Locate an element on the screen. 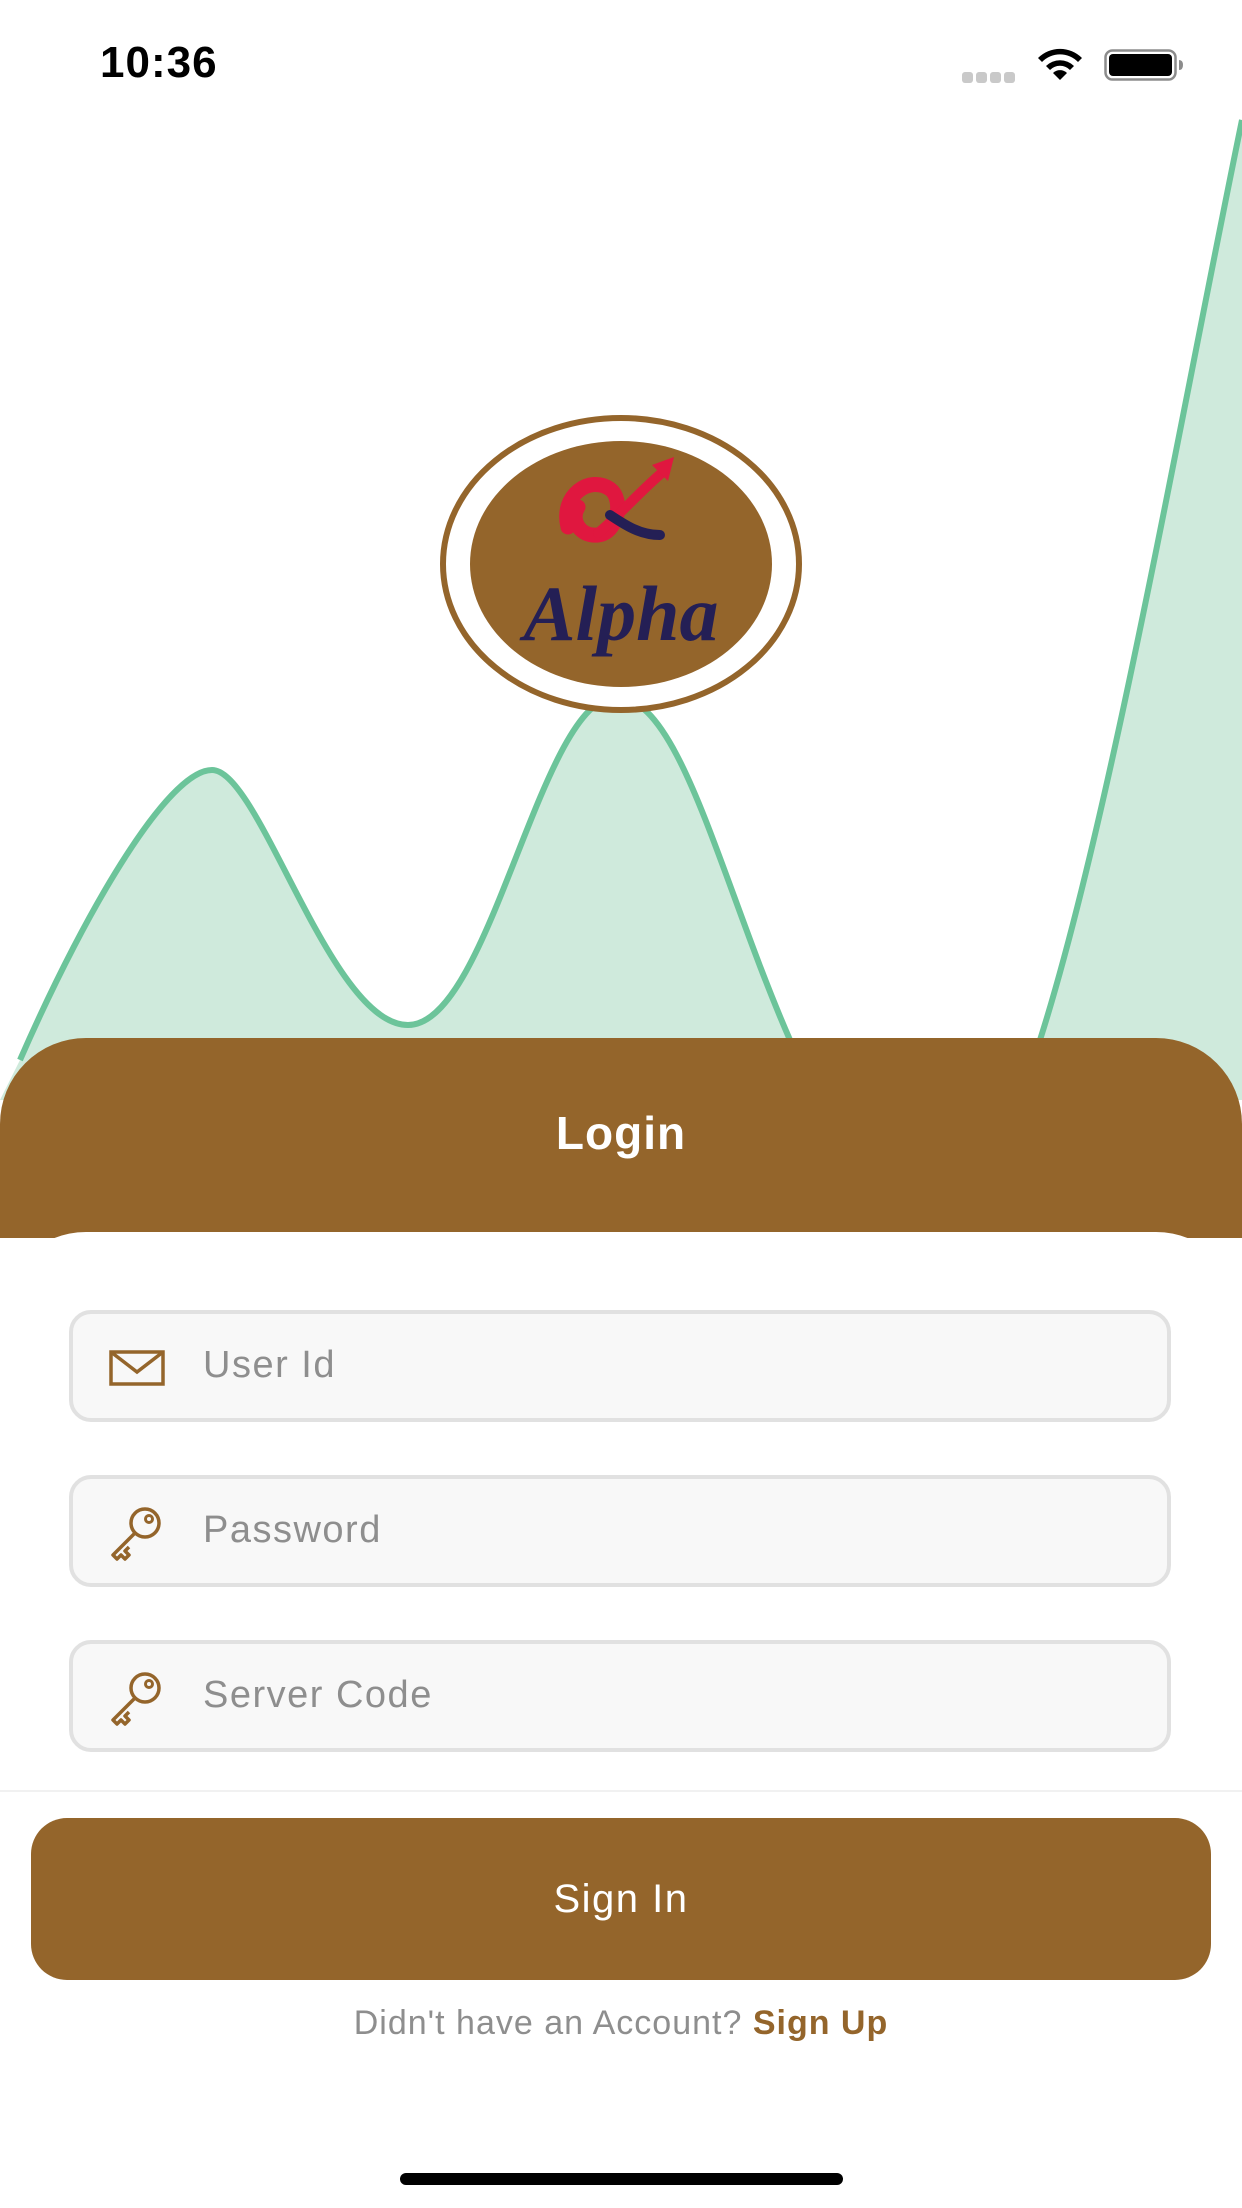 Image resolution: width=1242 pixels, height=2208 pixels. signup-prompt-line: Didn't have an Account? Sign Up is located at coordinates (621, 2023).